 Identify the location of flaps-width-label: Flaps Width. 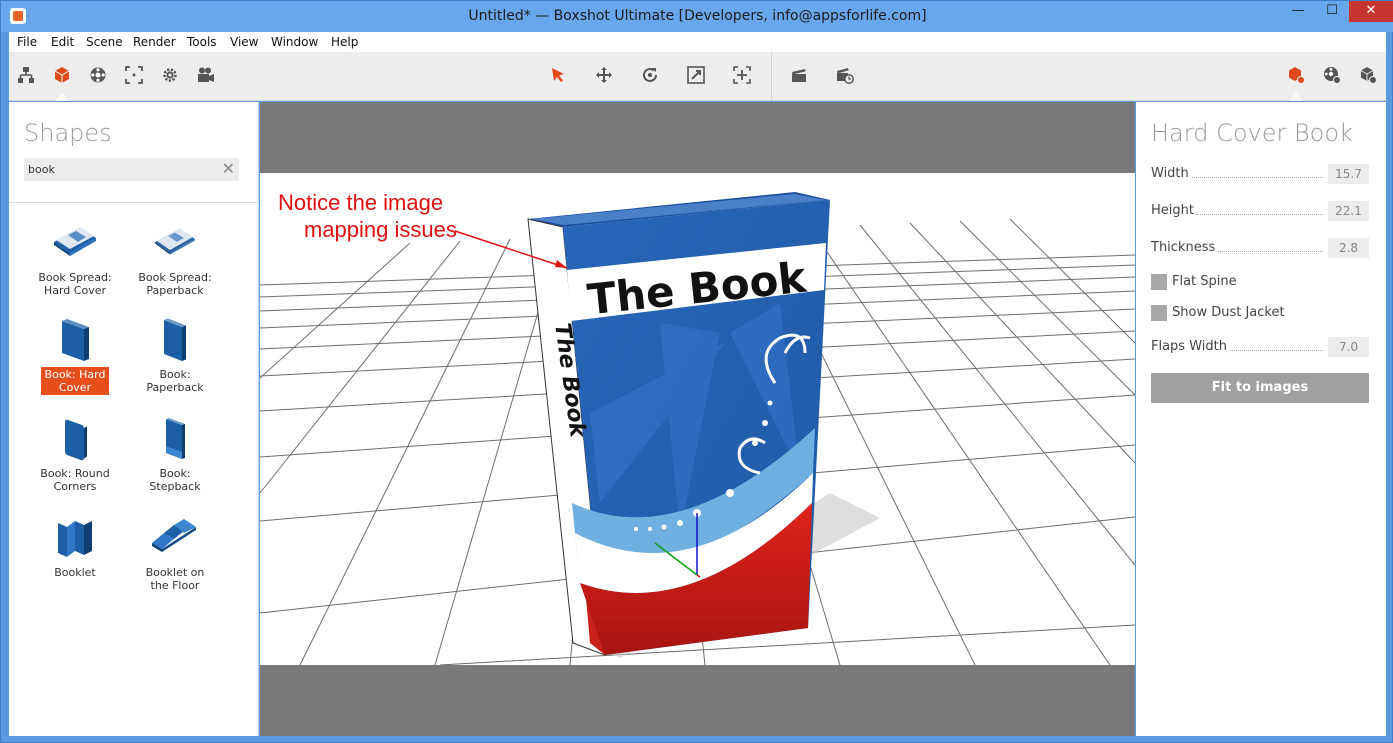
(1190, 346).